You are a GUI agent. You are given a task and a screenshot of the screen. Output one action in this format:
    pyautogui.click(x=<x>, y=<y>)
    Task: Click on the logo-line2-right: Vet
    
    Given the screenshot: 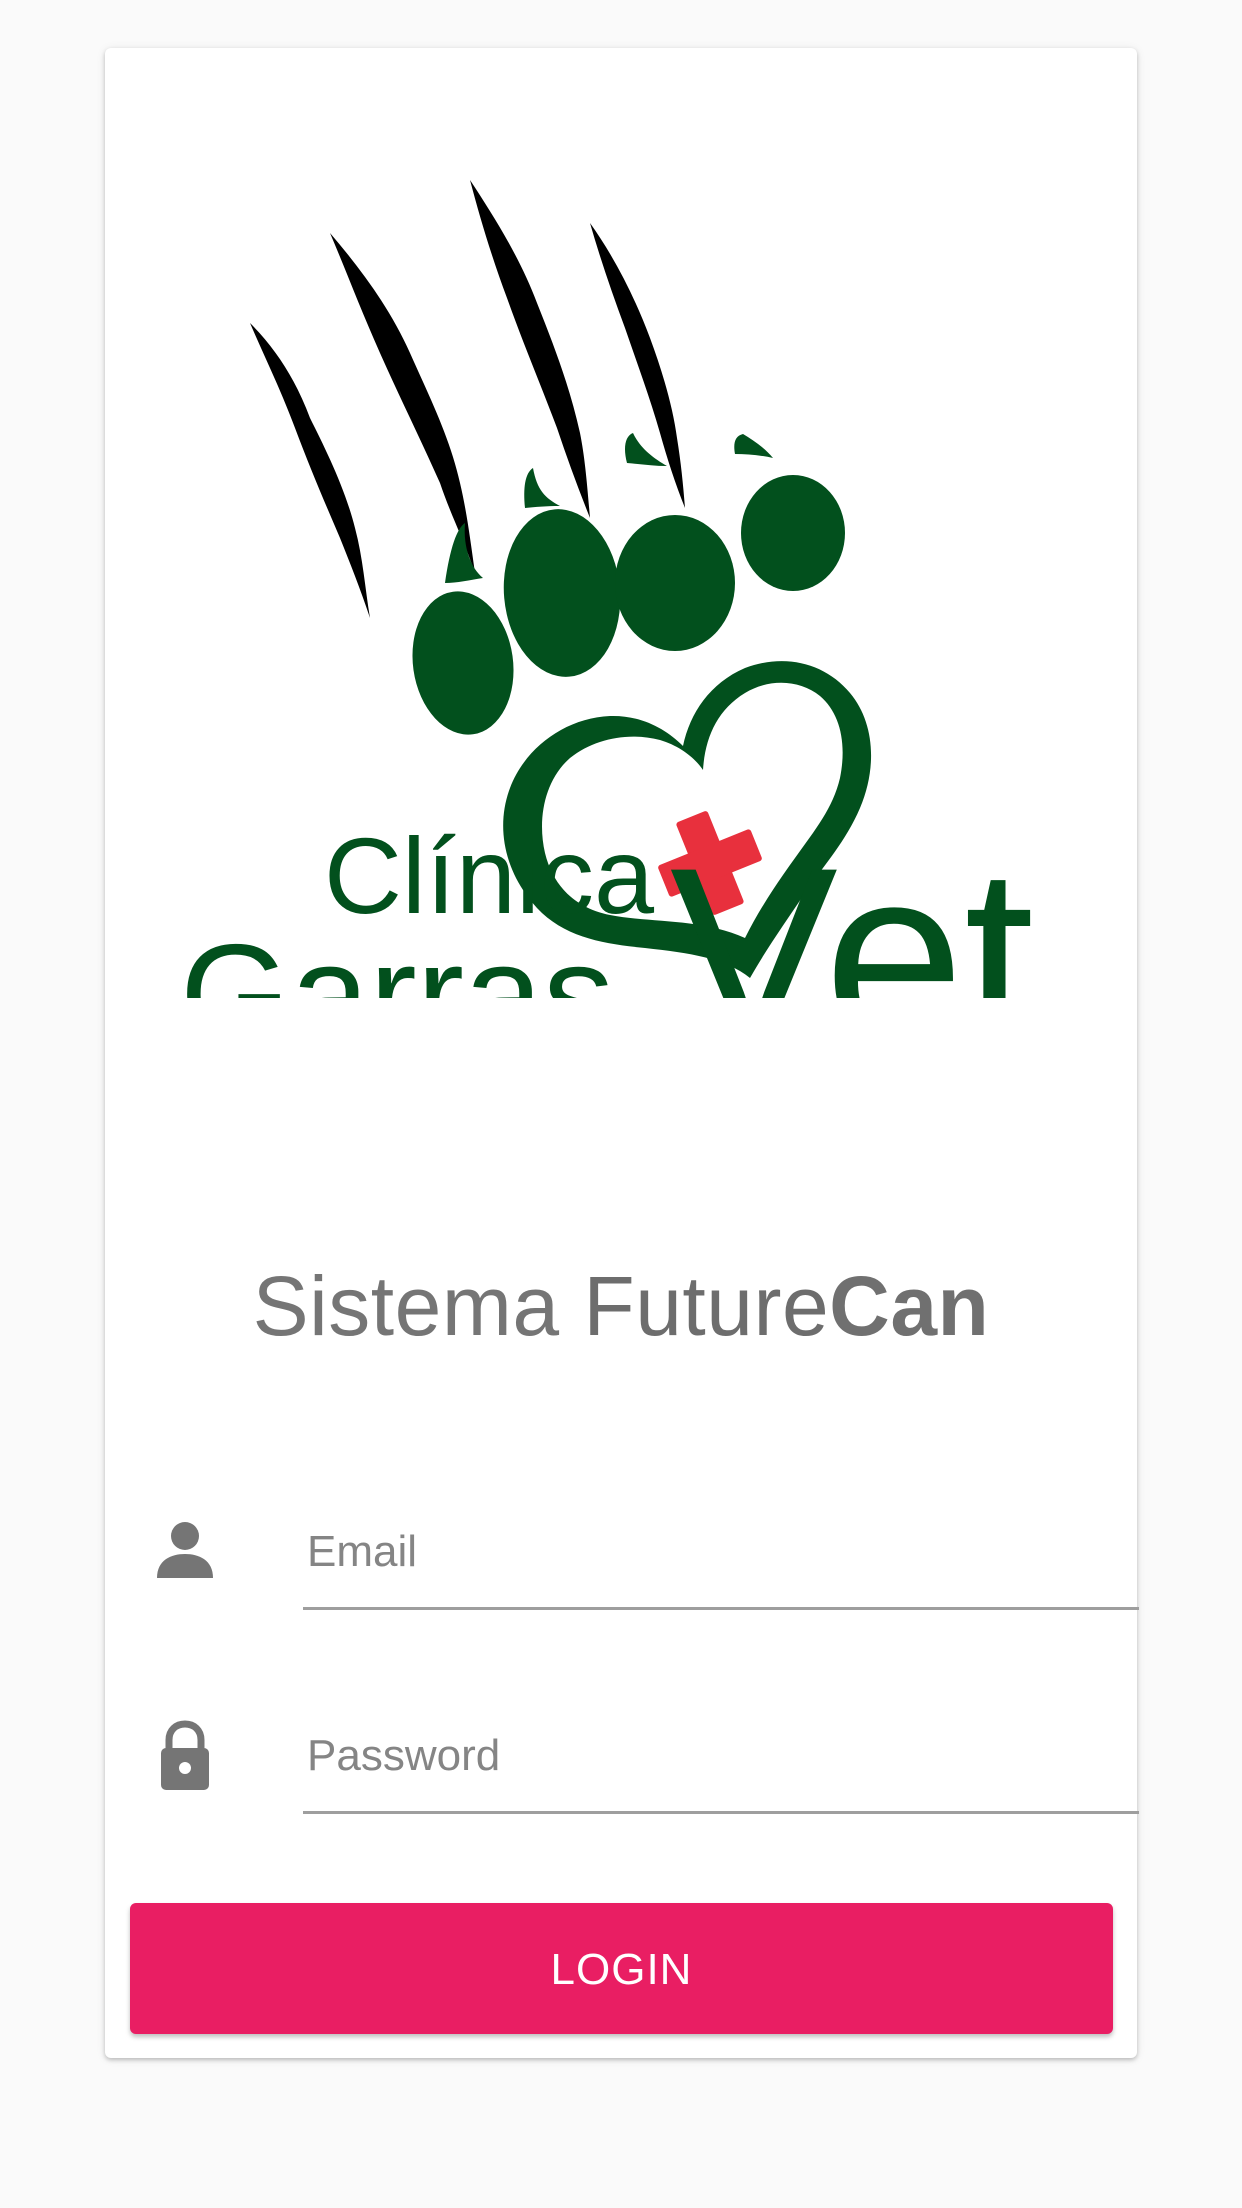 What is the action you would take?
    pyautogui.click(x=852, y=907)
    